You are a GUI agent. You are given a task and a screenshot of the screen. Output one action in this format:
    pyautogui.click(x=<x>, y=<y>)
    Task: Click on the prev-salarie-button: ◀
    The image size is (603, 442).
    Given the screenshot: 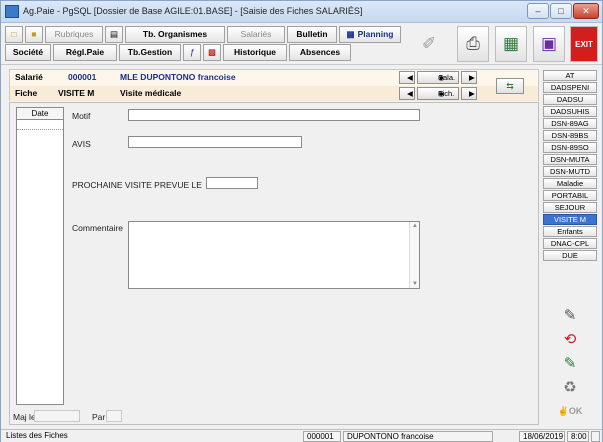 What is the action you would take?
    pyautogui.click(x=407, y=77)
    